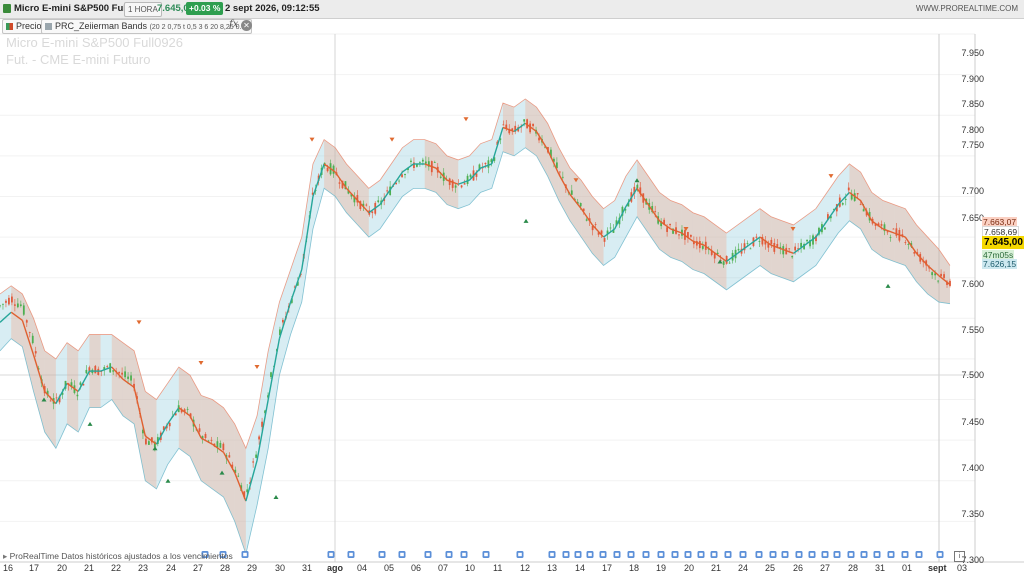 Image resolution: width=1024 pixels, height=576 pixels. I want to click on price-tick: 7.950, so click(972, 53).